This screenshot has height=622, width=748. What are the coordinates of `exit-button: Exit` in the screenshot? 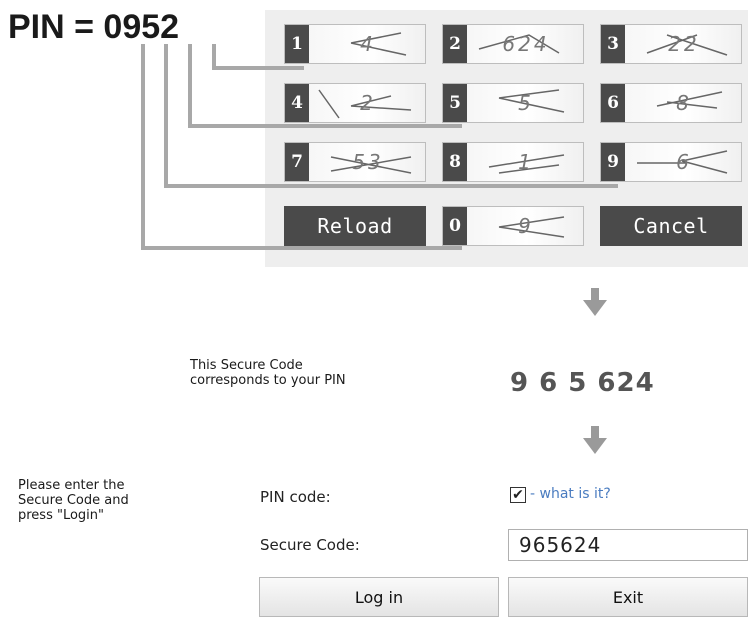 It's located at (628, 597).